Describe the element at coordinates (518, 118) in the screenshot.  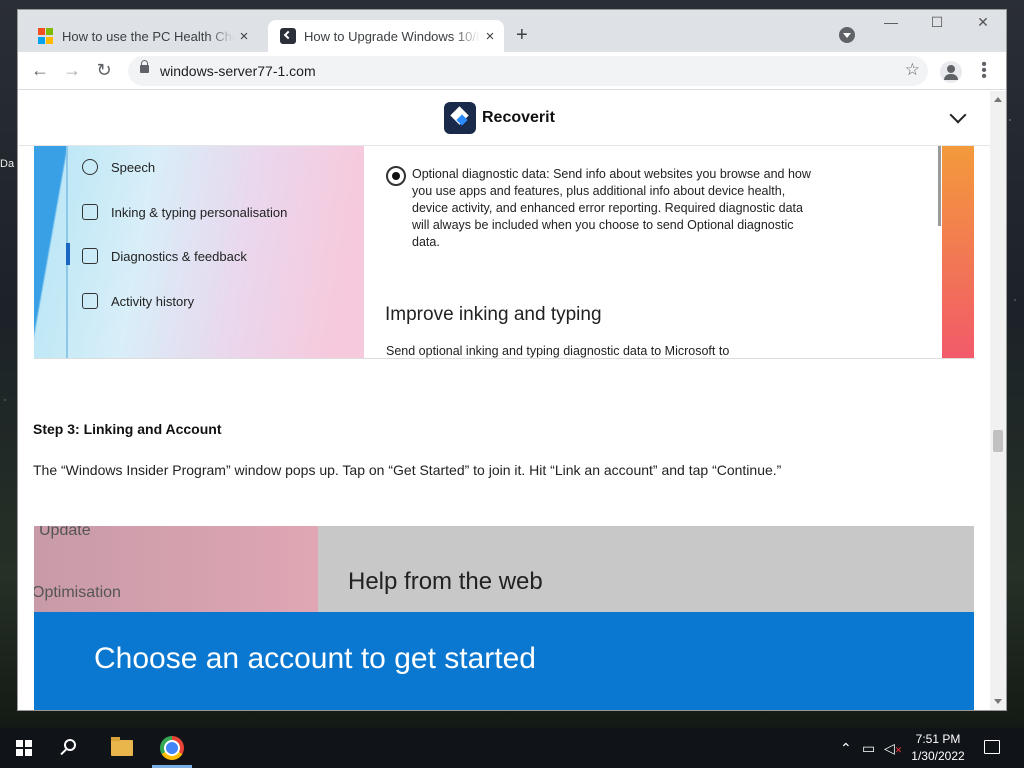
I see `site-brand: Recoverit` at that location.